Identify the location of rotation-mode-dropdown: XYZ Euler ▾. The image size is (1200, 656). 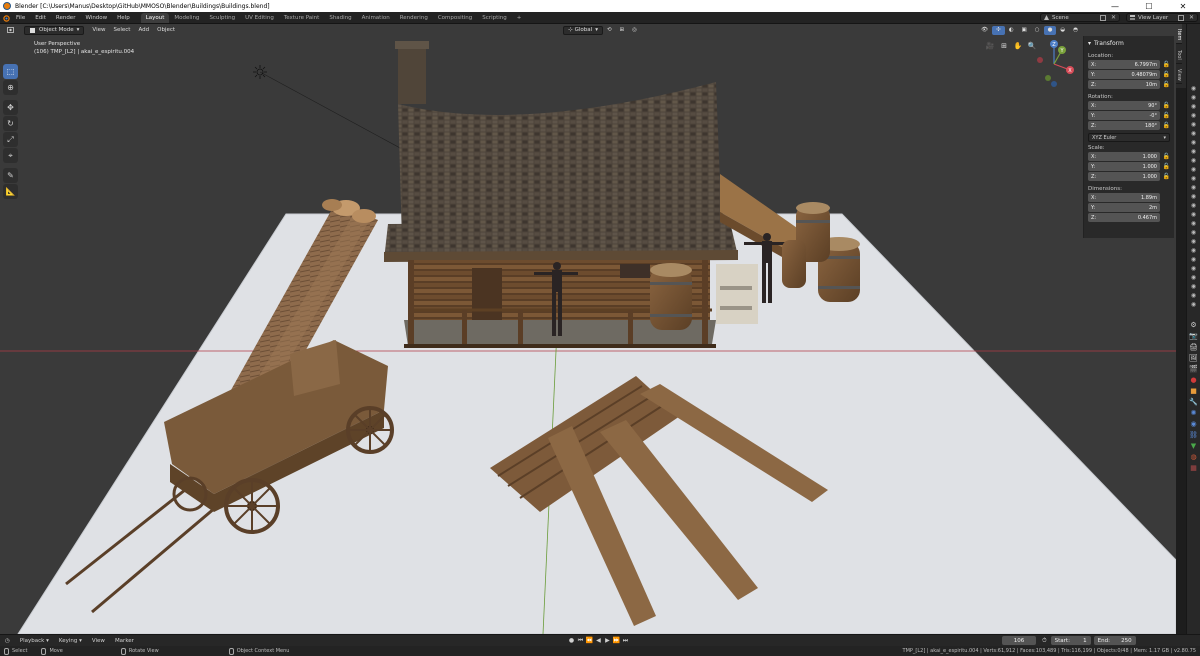
(1129, 137).